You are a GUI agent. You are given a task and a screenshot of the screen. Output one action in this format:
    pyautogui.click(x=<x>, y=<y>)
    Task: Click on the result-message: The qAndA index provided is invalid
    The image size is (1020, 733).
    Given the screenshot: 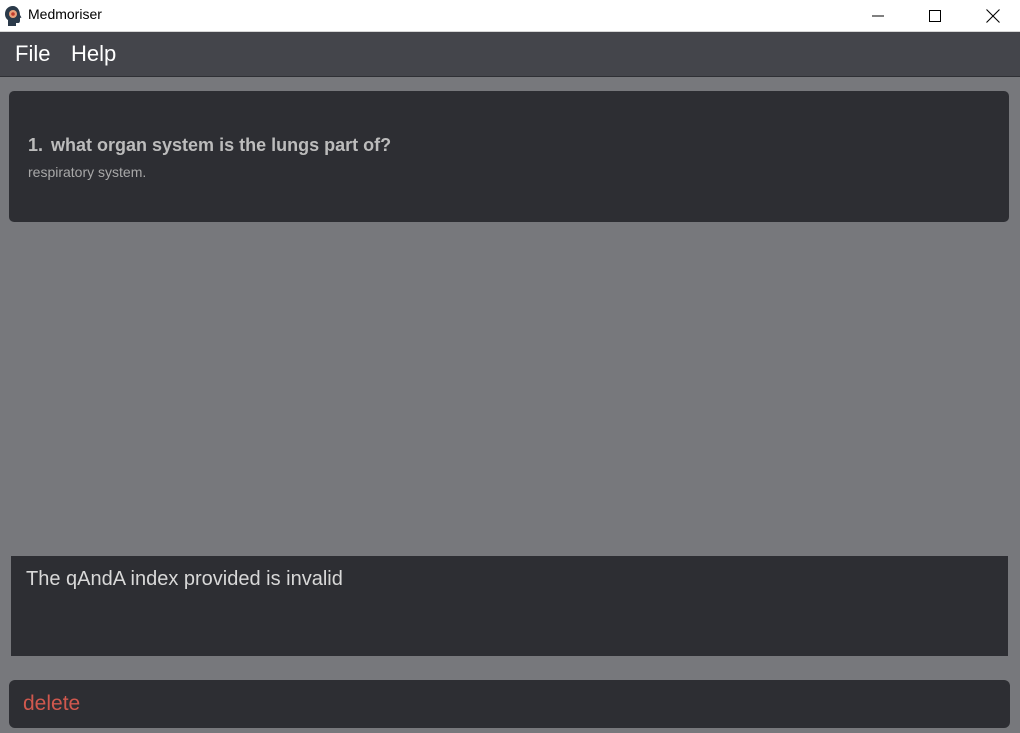 What is the action you would take?
    pyautogui.click(x=184, y=579)
    